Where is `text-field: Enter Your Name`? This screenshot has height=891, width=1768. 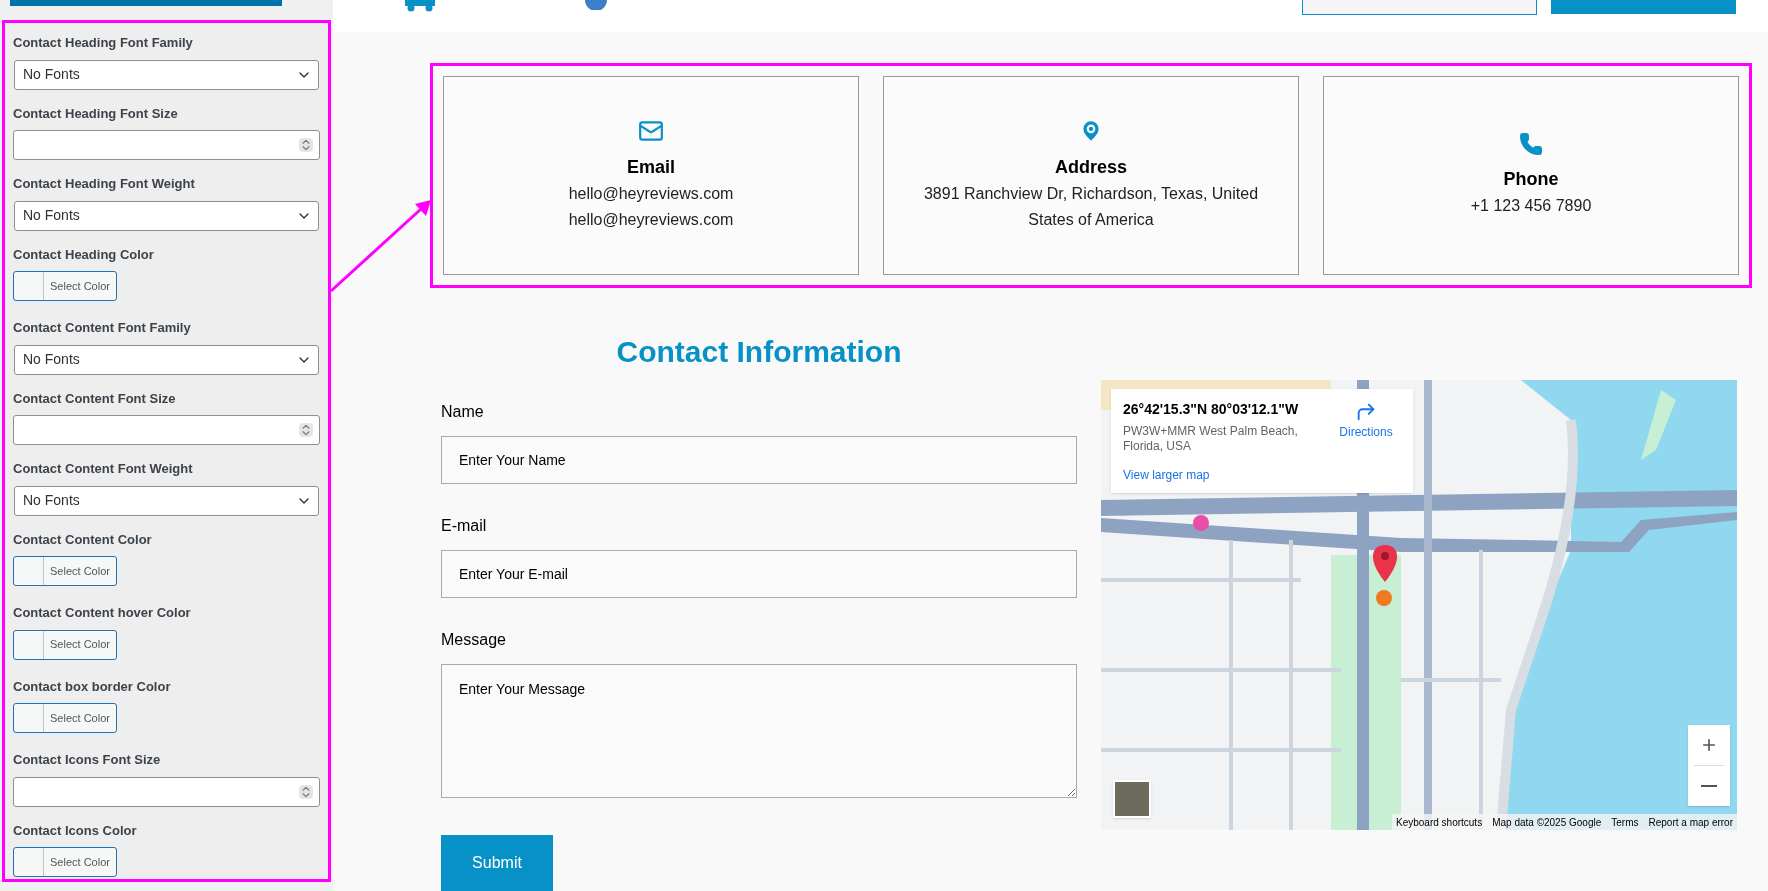 text-field: Enter Your Name is located at coordinates (759, 460).